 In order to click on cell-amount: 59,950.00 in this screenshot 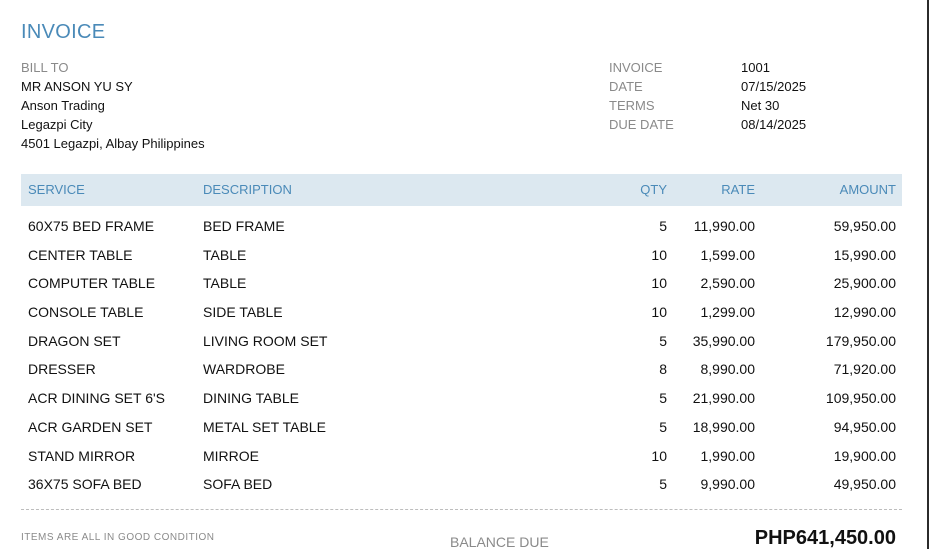, I will do `click(864, 226)`.